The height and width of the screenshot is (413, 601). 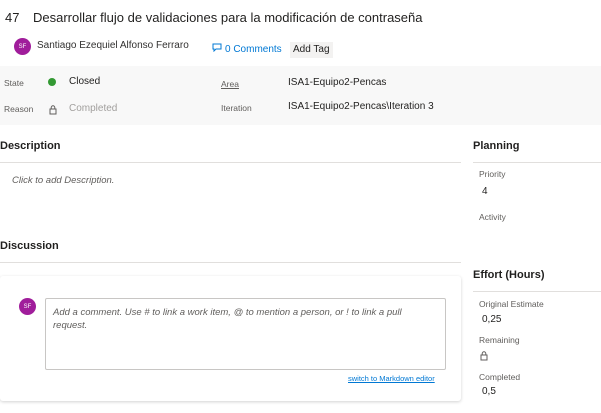 What do you see at coordinates (485, 191) in the screenshot?
I see `priority-value: 4` at bounding box center [485, 191].